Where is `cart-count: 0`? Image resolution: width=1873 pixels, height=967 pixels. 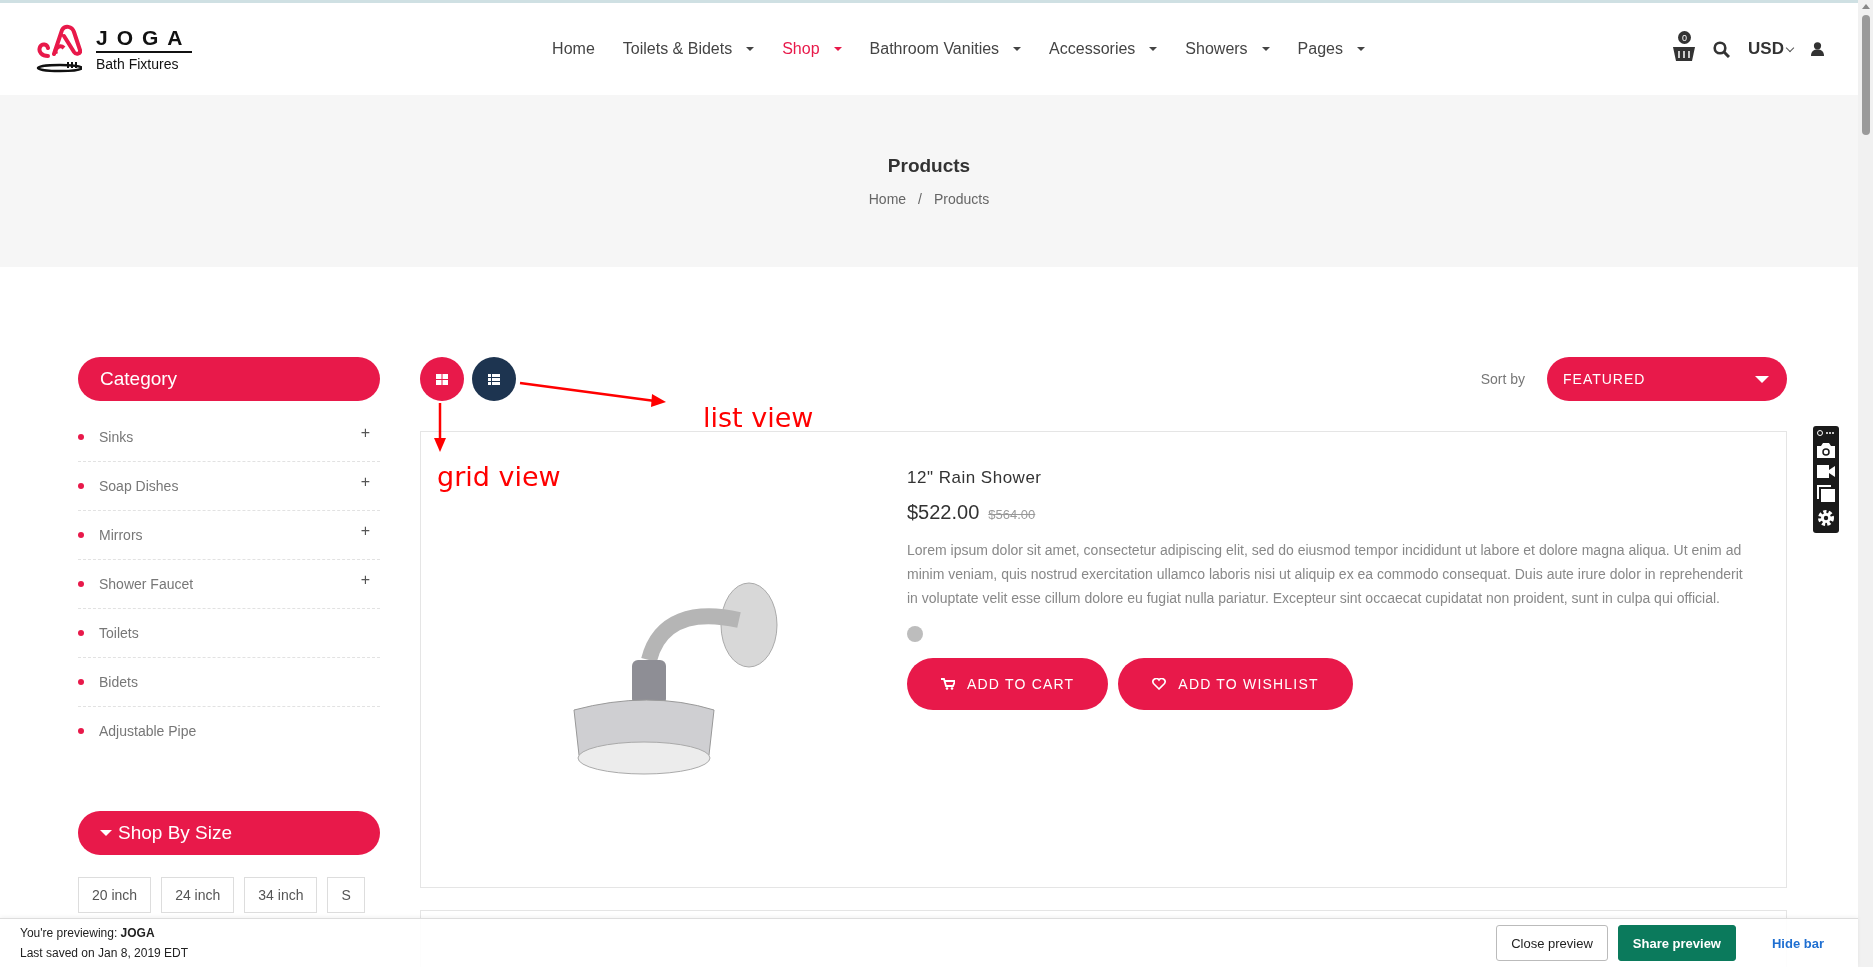 cart-count: 0 is located at coordinates (1685, 37).